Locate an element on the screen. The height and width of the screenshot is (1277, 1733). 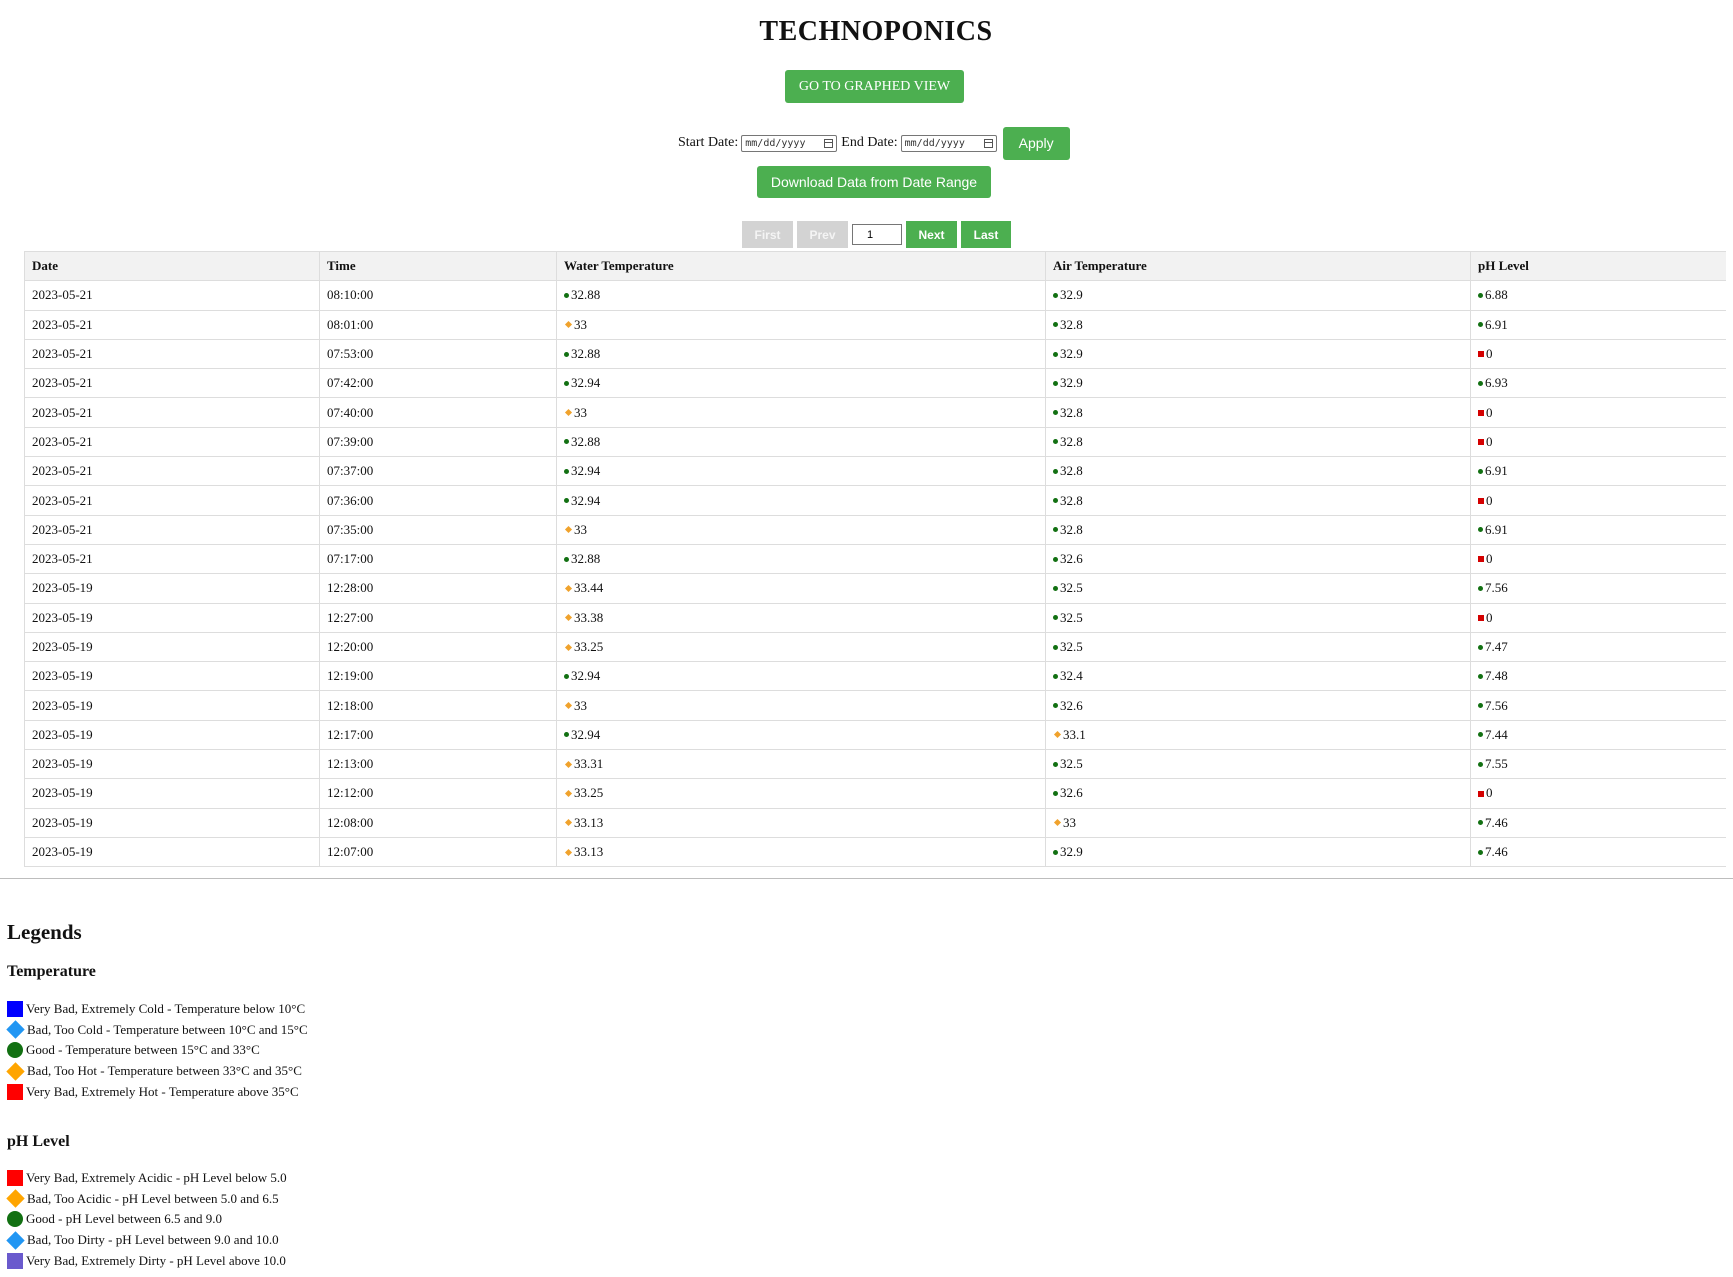
table-row: 2023-05-19 12:17:00 32.94 33.1 7.44 is located at coordinates (875, 735).